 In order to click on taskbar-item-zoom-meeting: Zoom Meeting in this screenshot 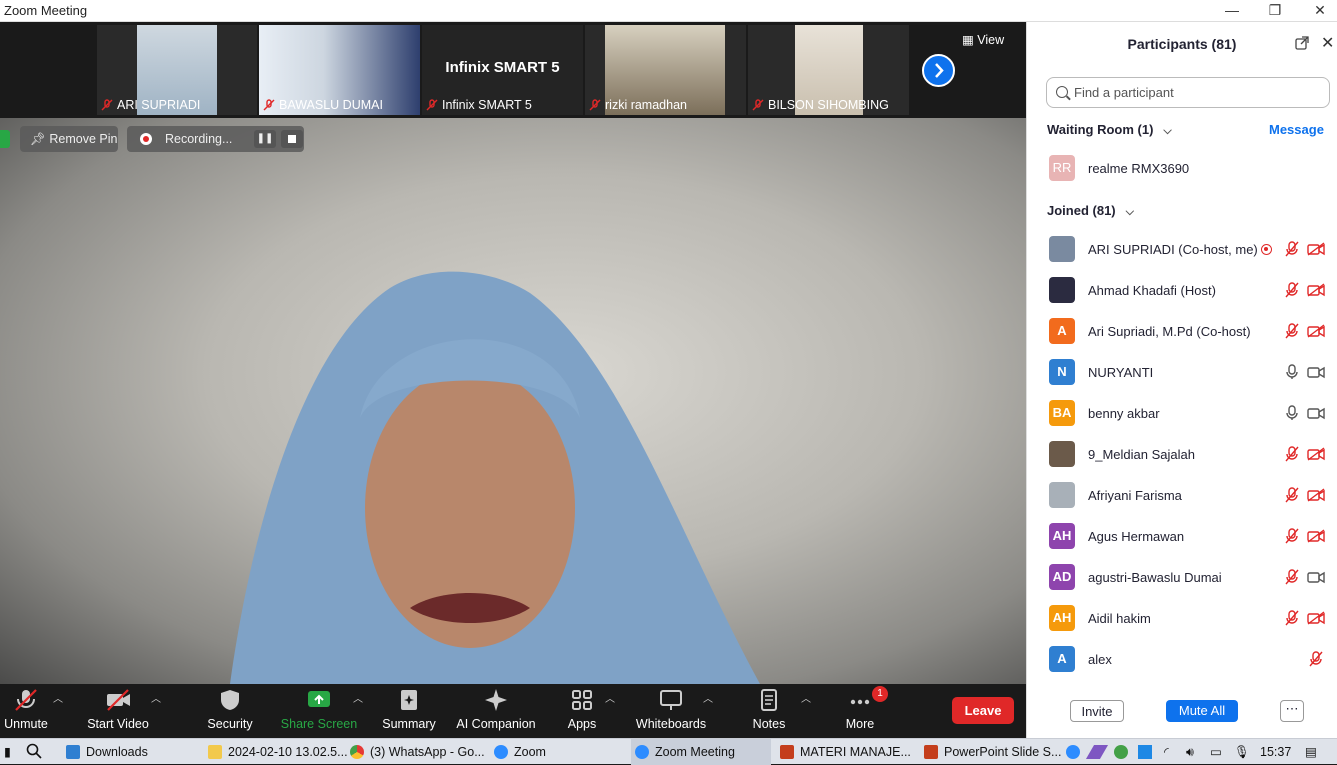, I will do `click(701, 752)`.